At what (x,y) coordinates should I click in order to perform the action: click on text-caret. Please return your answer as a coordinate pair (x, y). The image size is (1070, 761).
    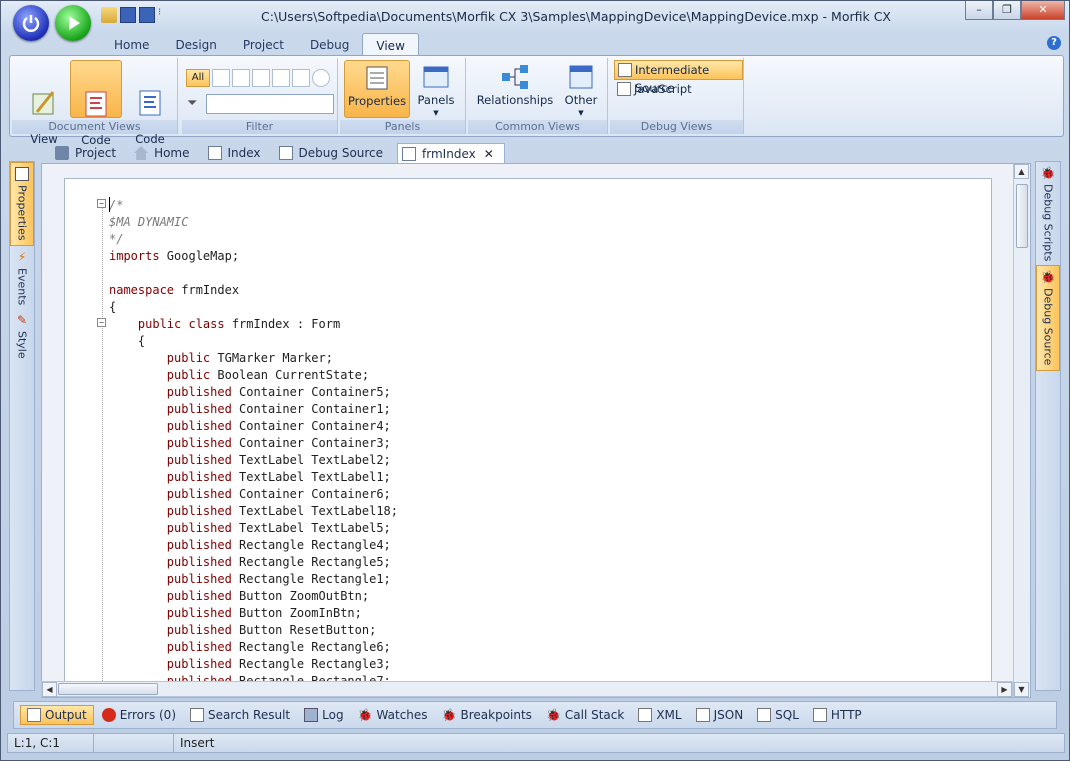
    Looking at the image, I should click on (109, 204).